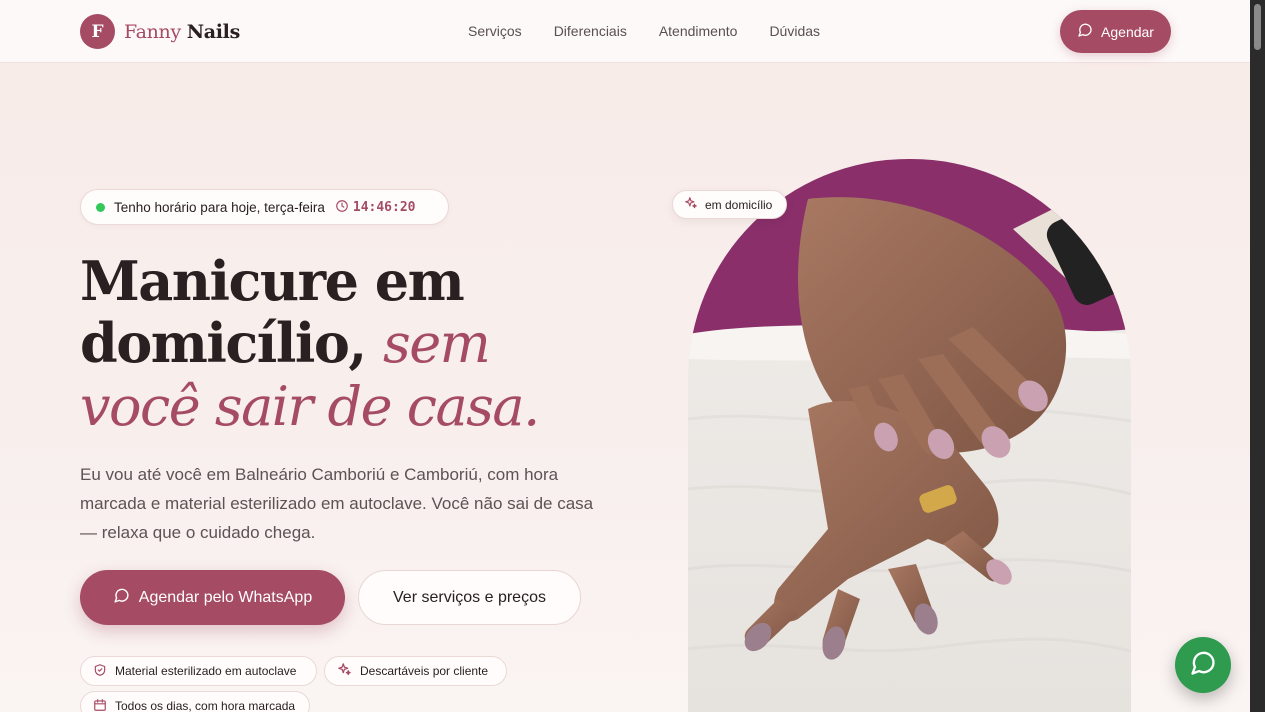 The image size is (1265, 712). What do you see at coordinates (310, 406) in the screenshot?
I see `hero-title-accent2: você sair de casa.` at bounding box center [310, 406].